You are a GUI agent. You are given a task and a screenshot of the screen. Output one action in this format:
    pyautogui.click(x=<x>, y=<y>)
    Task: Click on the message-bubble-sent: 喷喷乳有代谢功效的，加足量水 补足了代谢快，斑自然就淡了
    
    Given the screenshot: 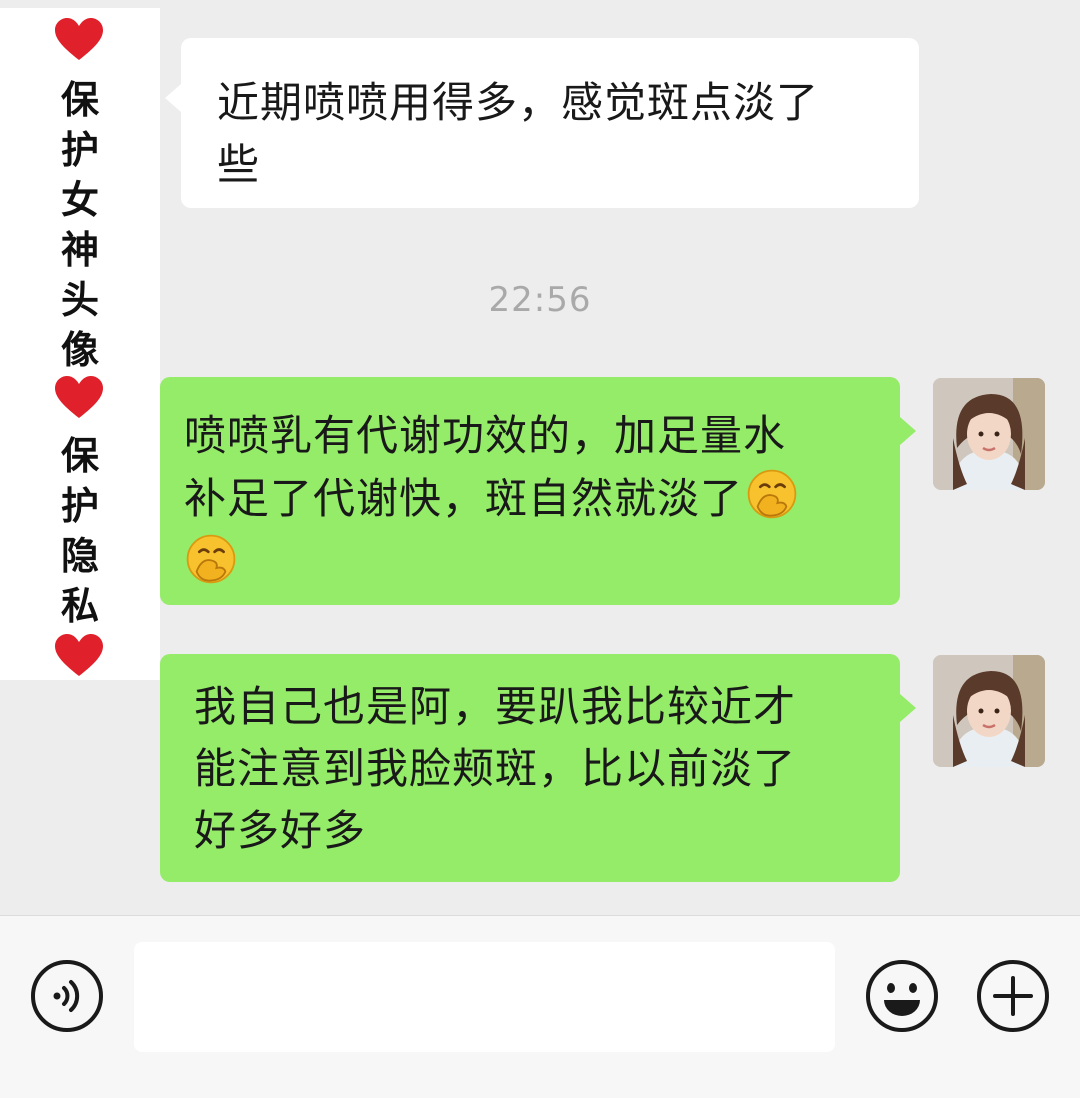 What is the action you would take?
    pyautogui.click(x=538, y=491)
    